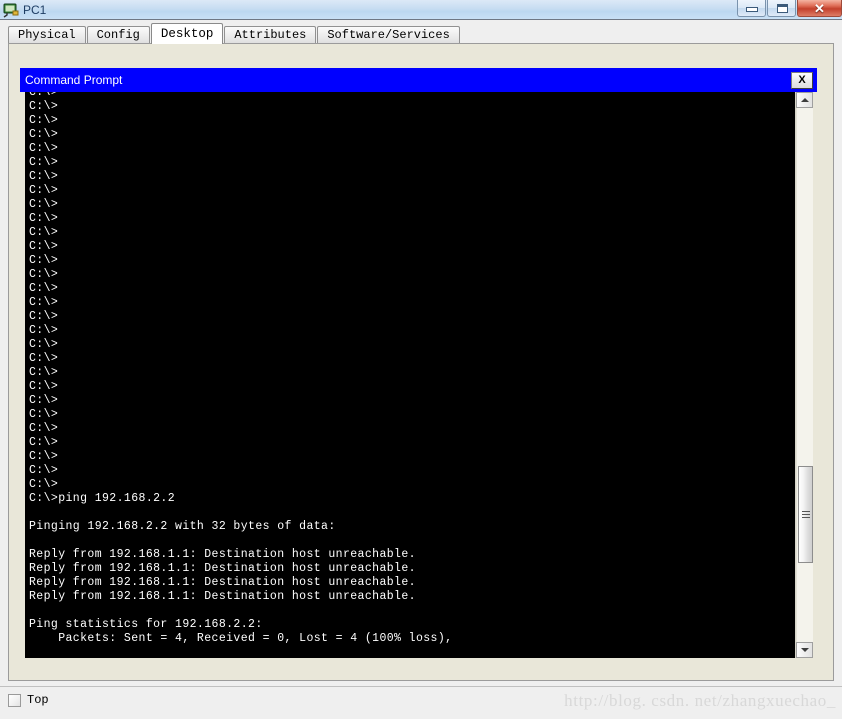  What do you see at coordinates (802, 80) in the screenshot?
I see `command-prompt-close-button: X` at bounding box center [802, 80].